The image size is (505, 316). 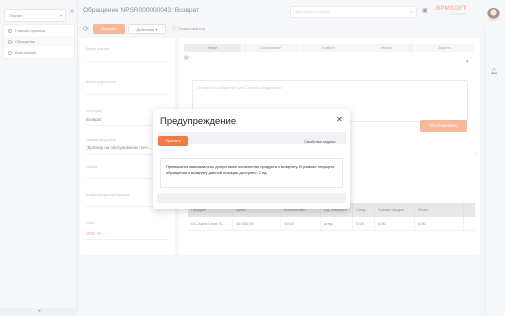 What do you see at coordinates (251, 198) in the screenshot?
I see `dialog-footer` at bounding box center [251, 198].